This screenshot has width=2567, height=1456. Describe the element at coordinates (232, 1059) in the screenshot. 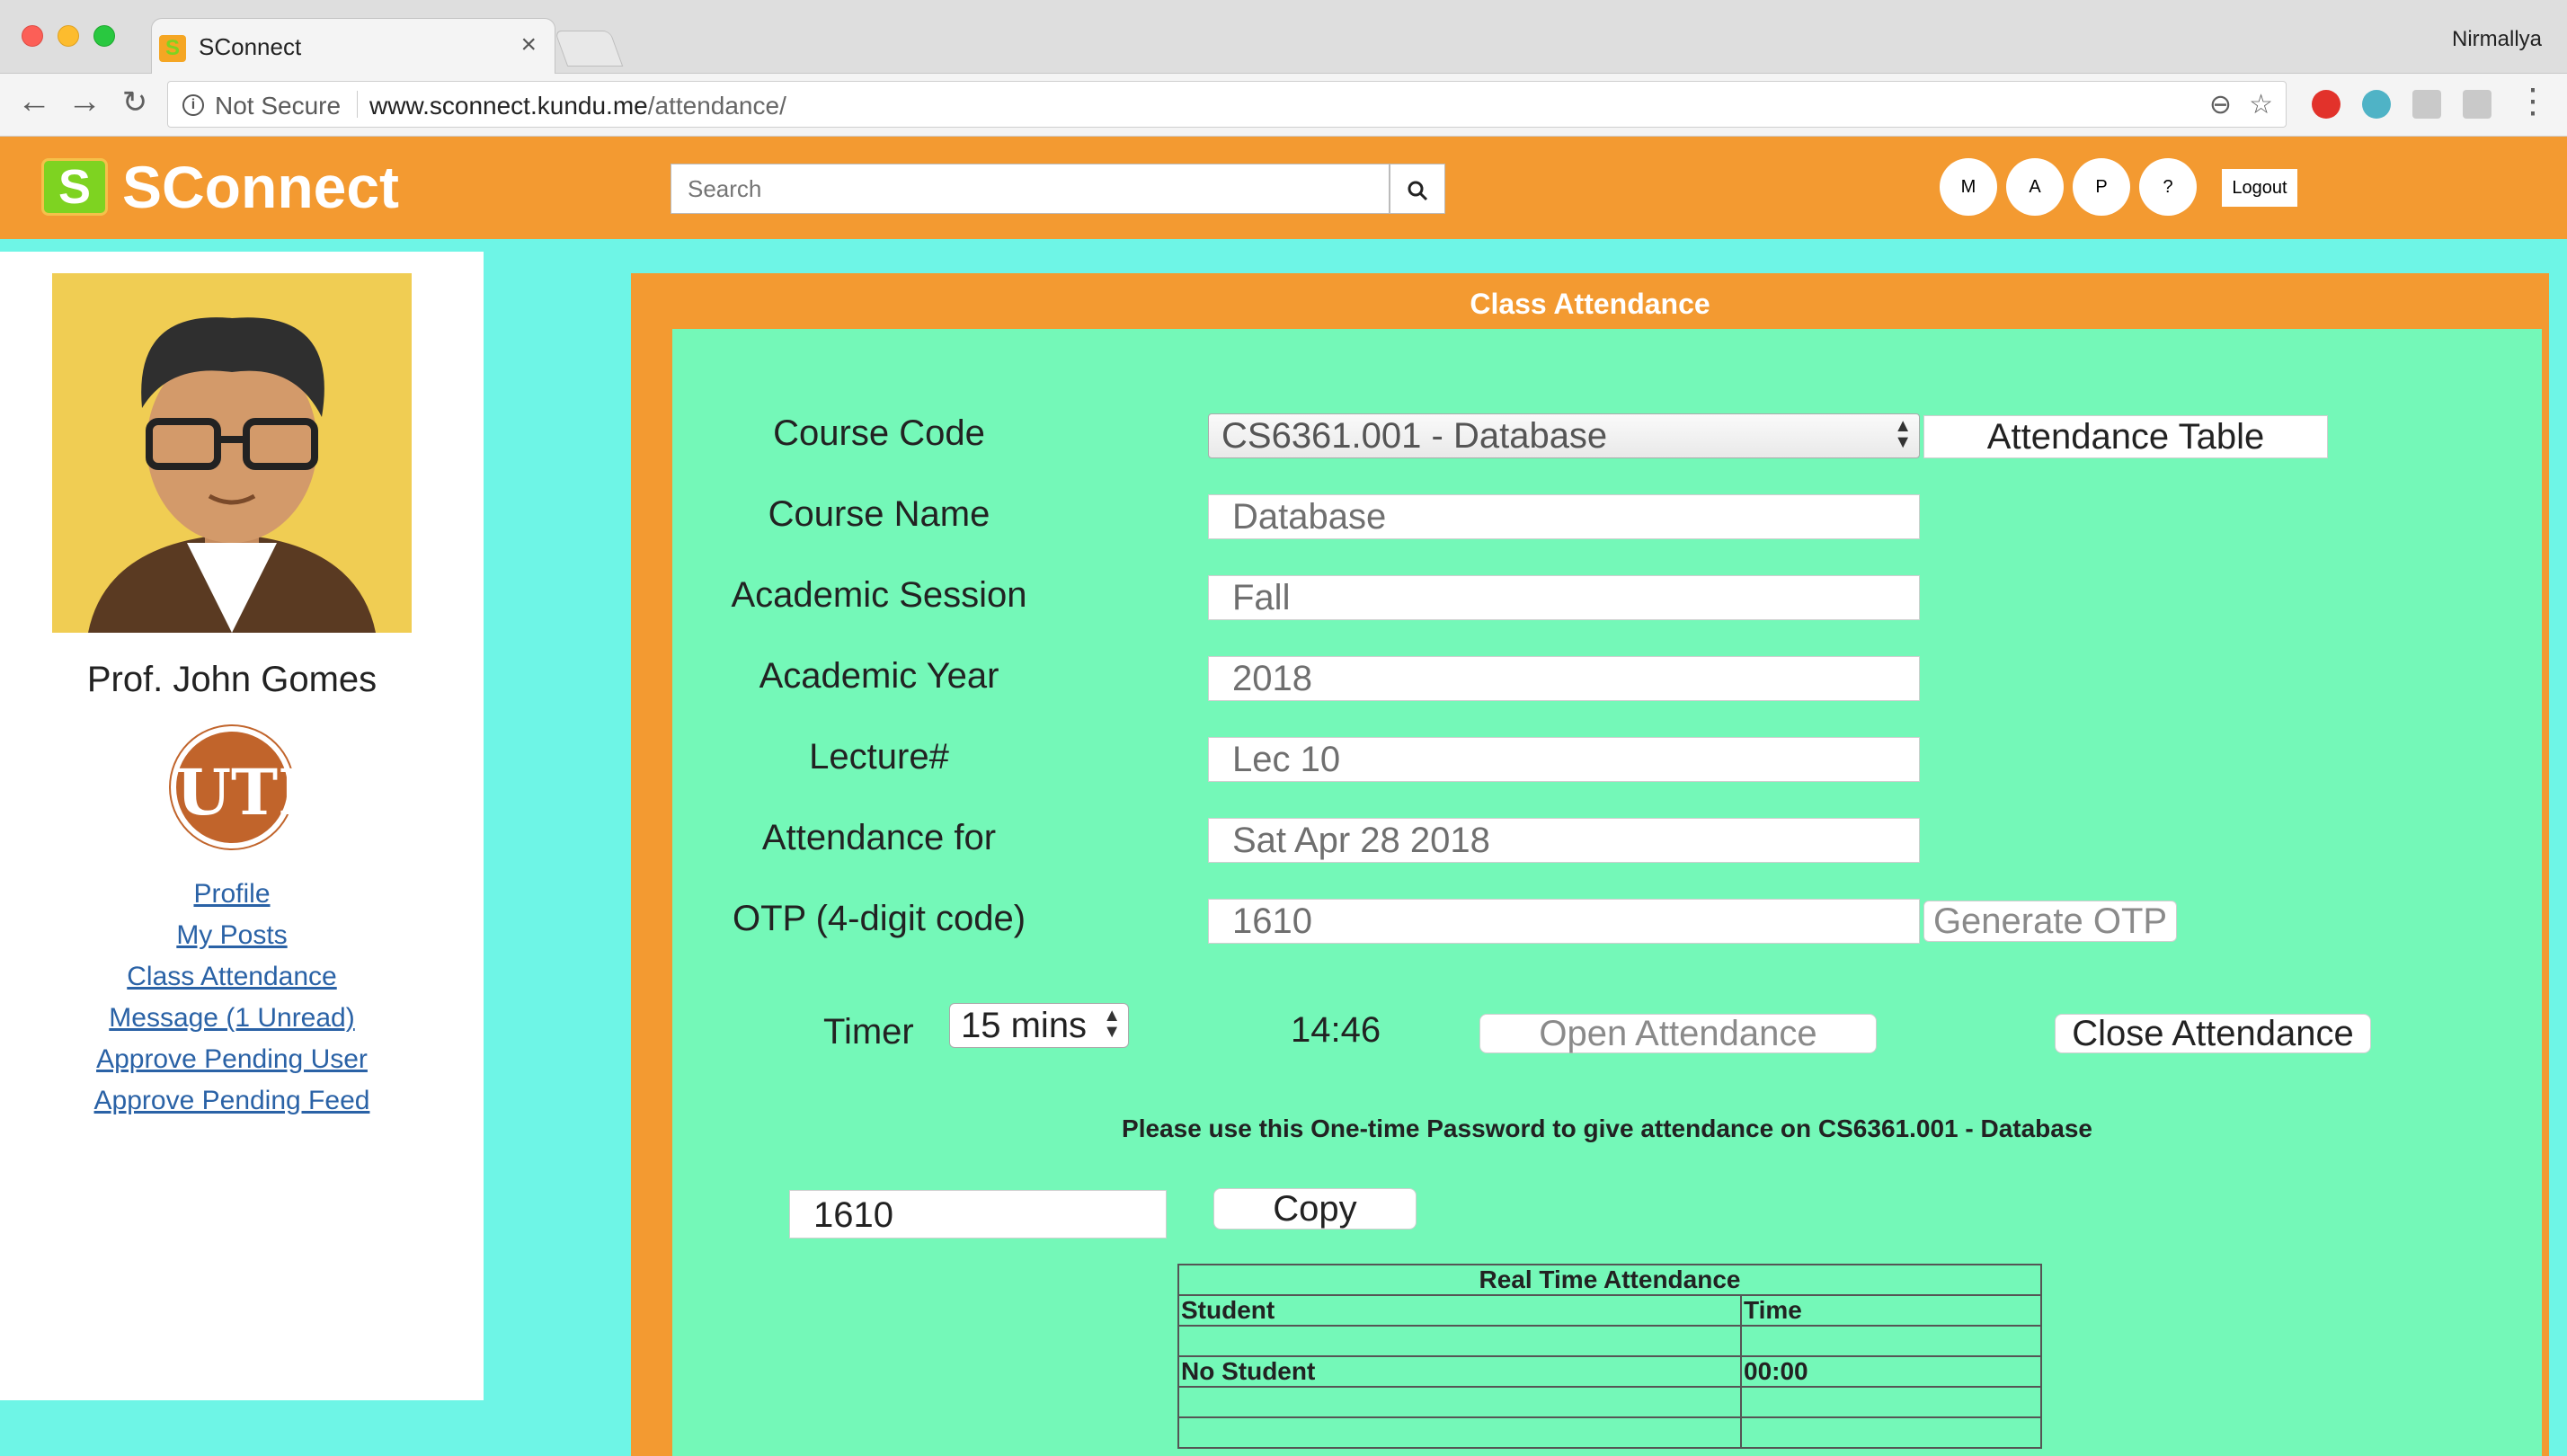

I see `sidebar-link-approve-user: Approve Pending User` at that location.